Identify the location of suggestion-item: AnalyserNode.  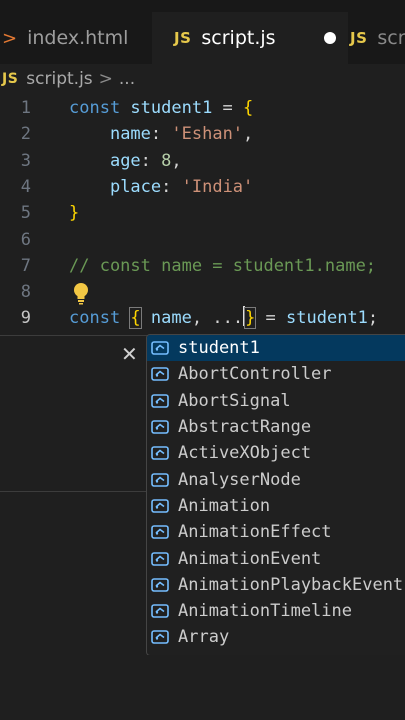
(276, 480).